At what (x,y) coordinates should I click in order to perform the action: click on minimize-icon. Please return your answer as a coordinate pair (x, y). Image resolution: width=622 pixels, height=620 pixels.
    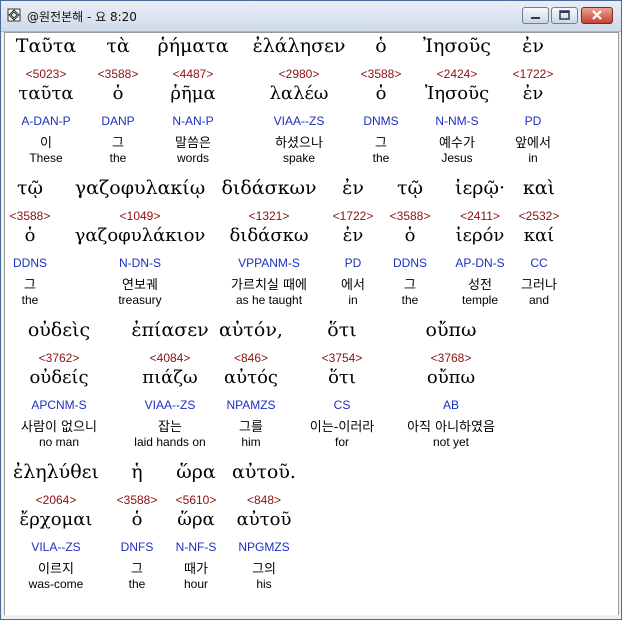
    Looking at the image, I should click on (535, 18).